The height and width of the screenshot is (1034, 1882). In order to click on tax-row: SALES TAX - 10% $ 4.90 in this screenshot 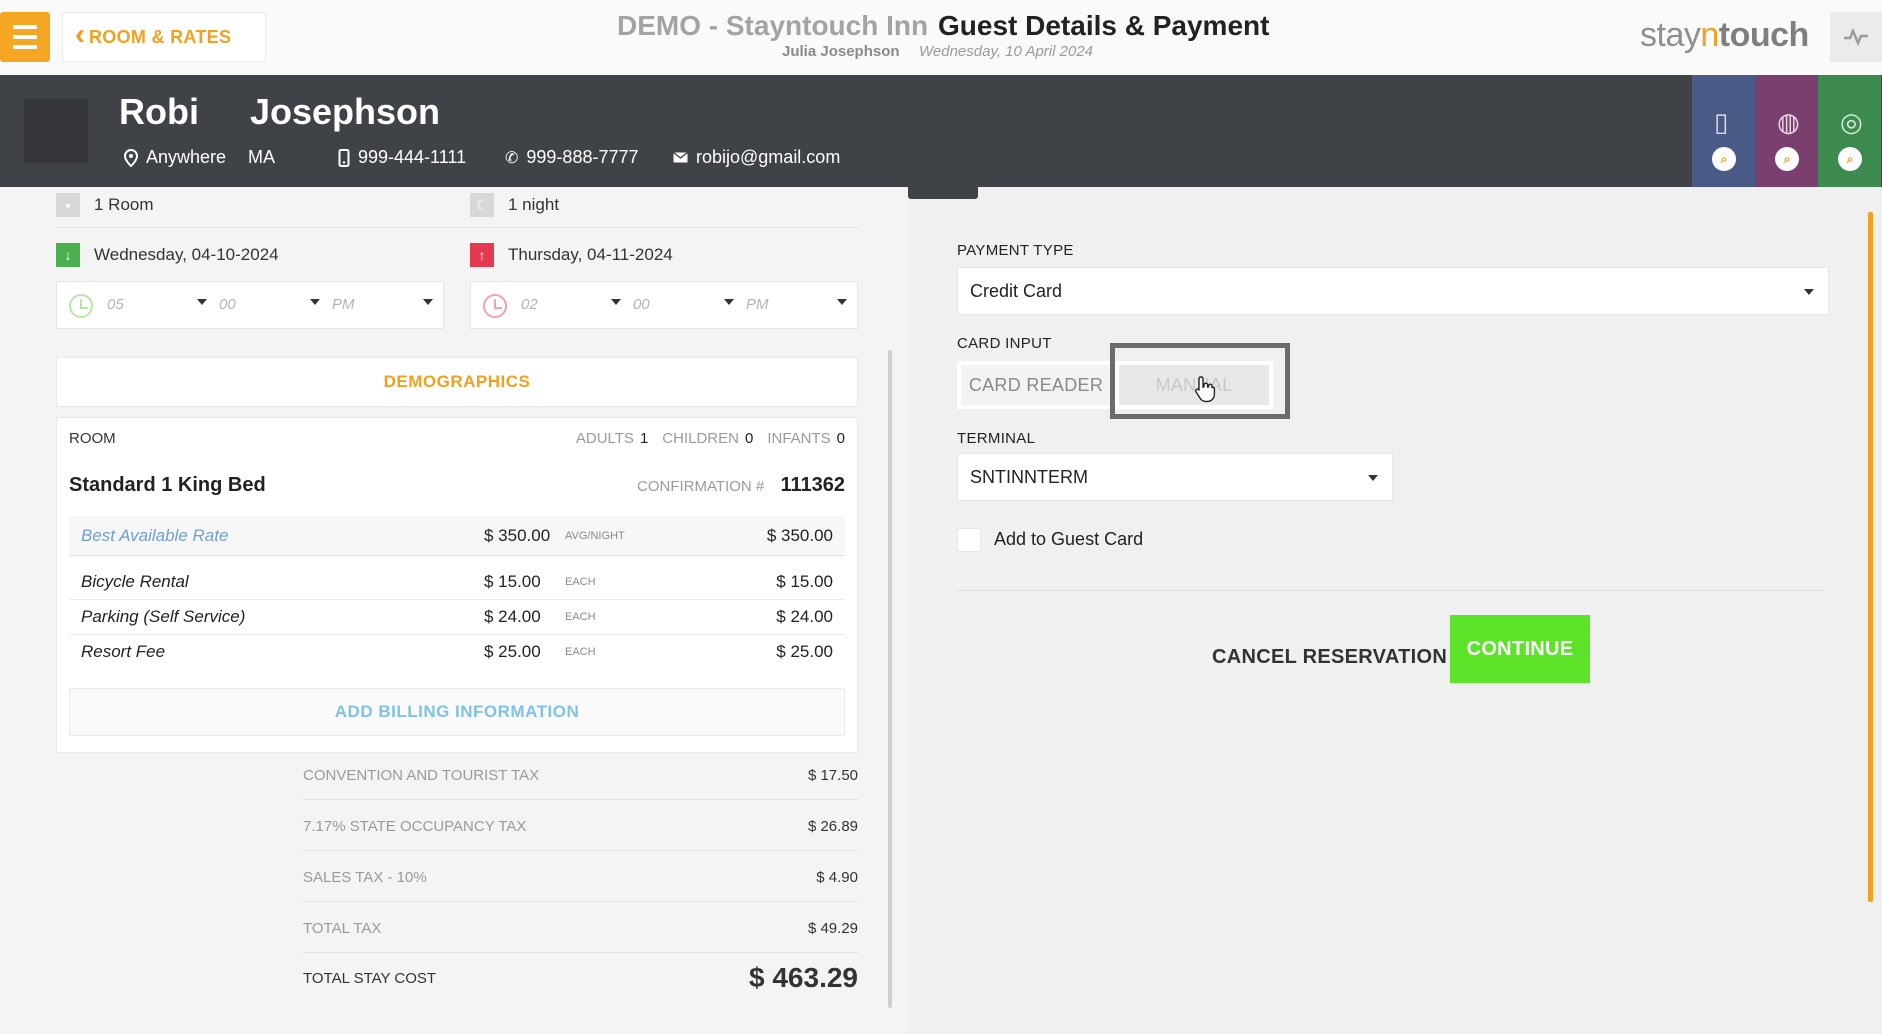, I will do `click(580, 877)`.